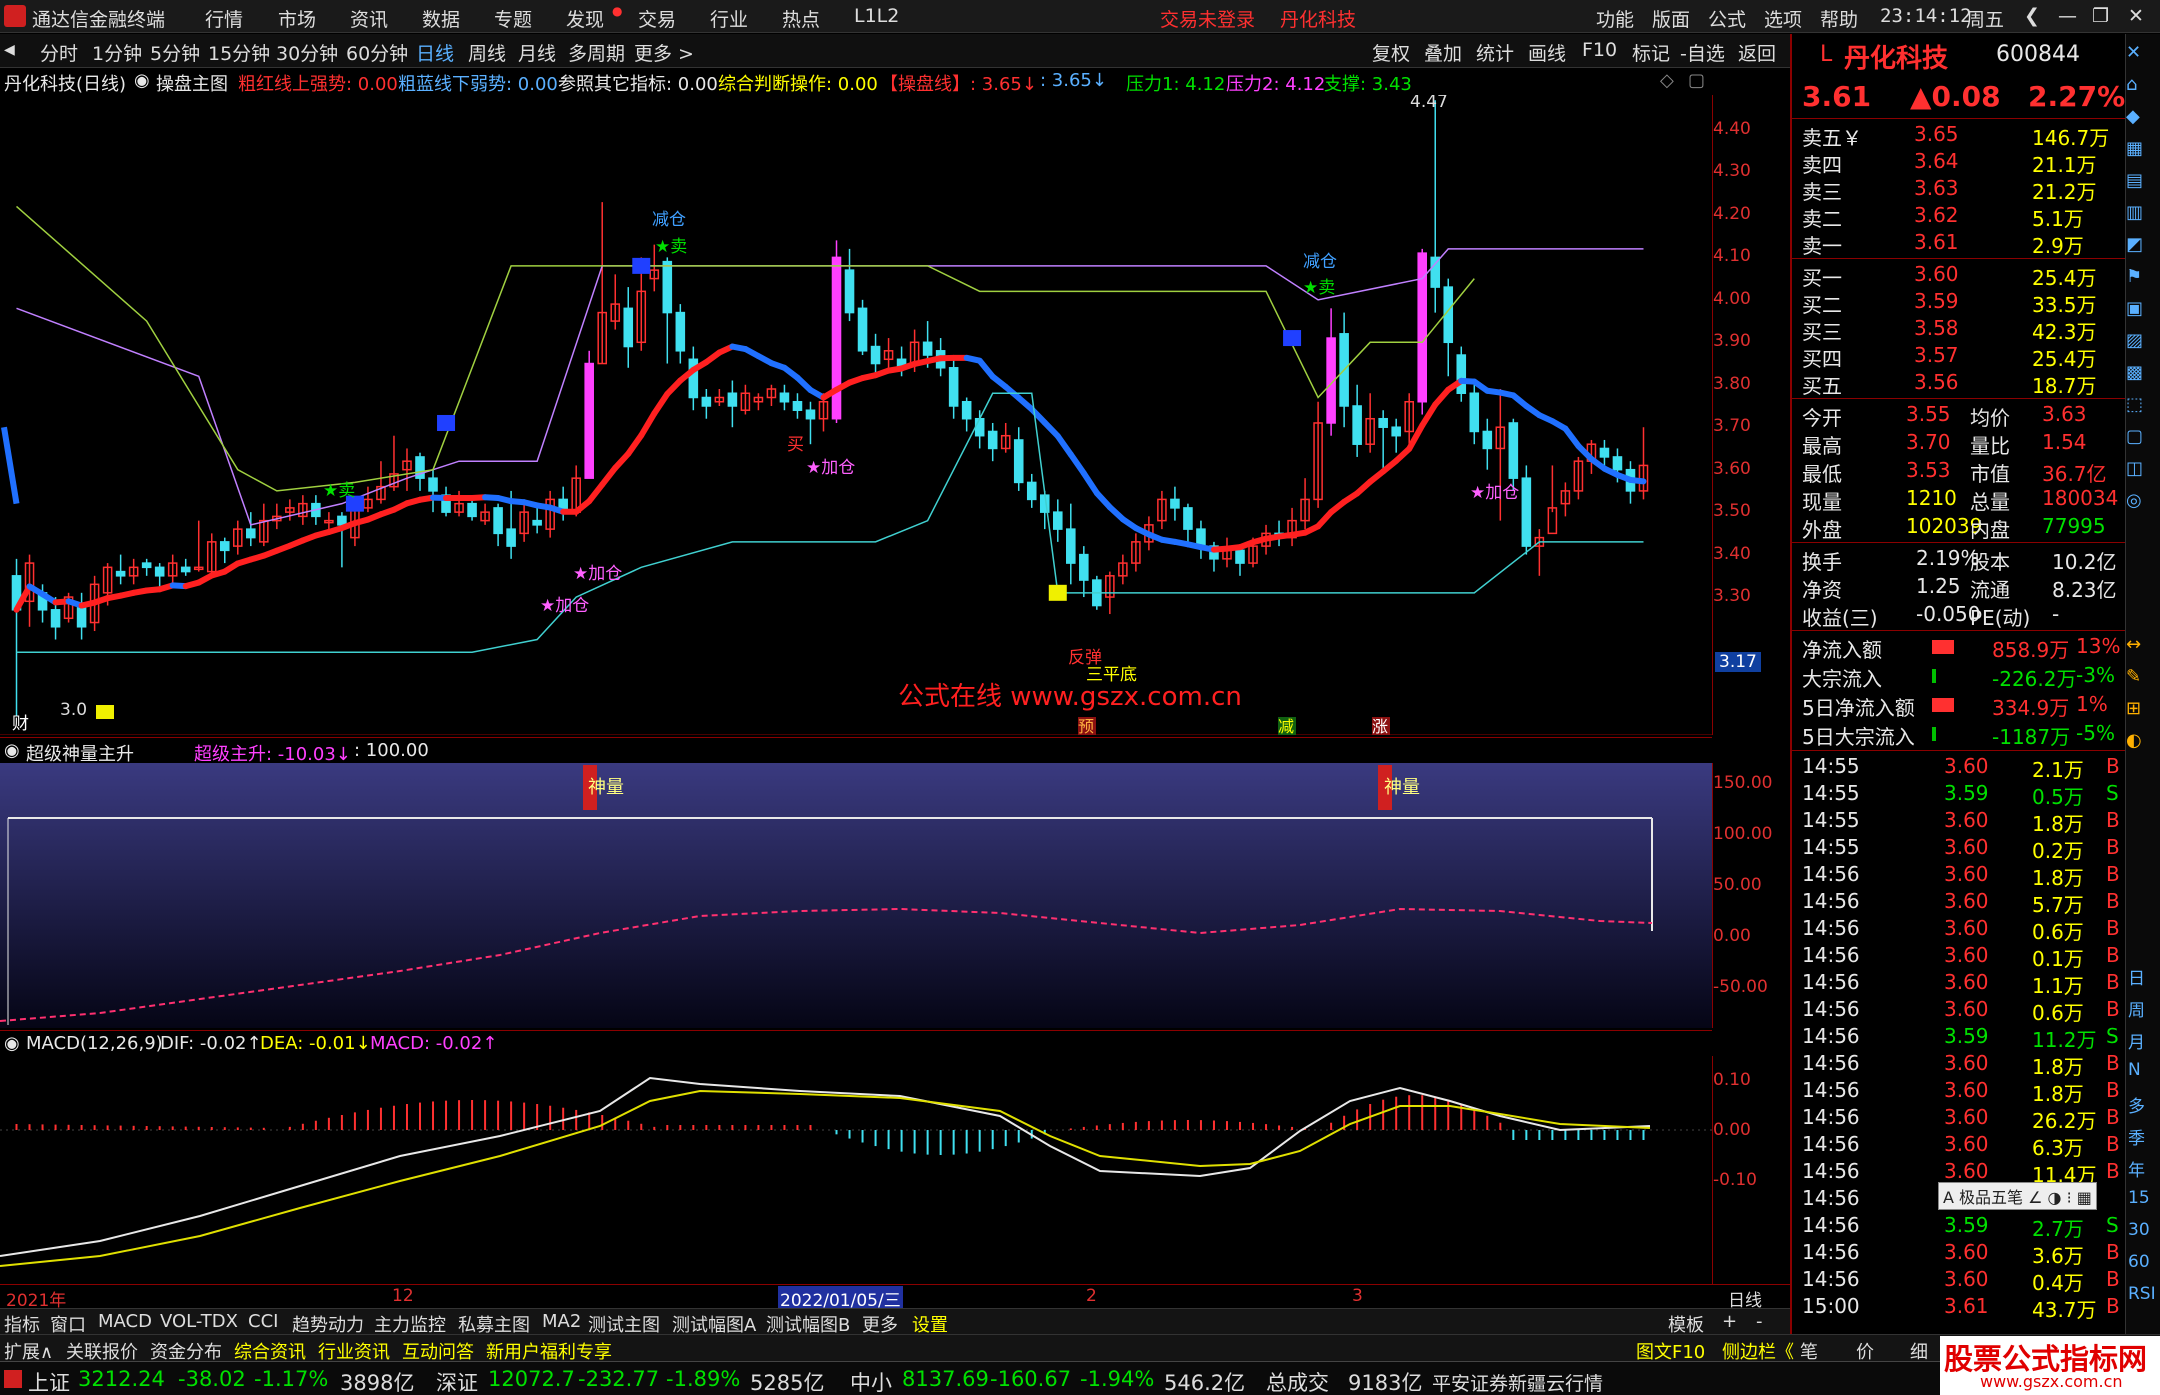 This screenshot has width=2160, height=1395. Describe the element at coordinates (307, 52) in the screenshot. I see `period-30min: 30分钟` at that location.